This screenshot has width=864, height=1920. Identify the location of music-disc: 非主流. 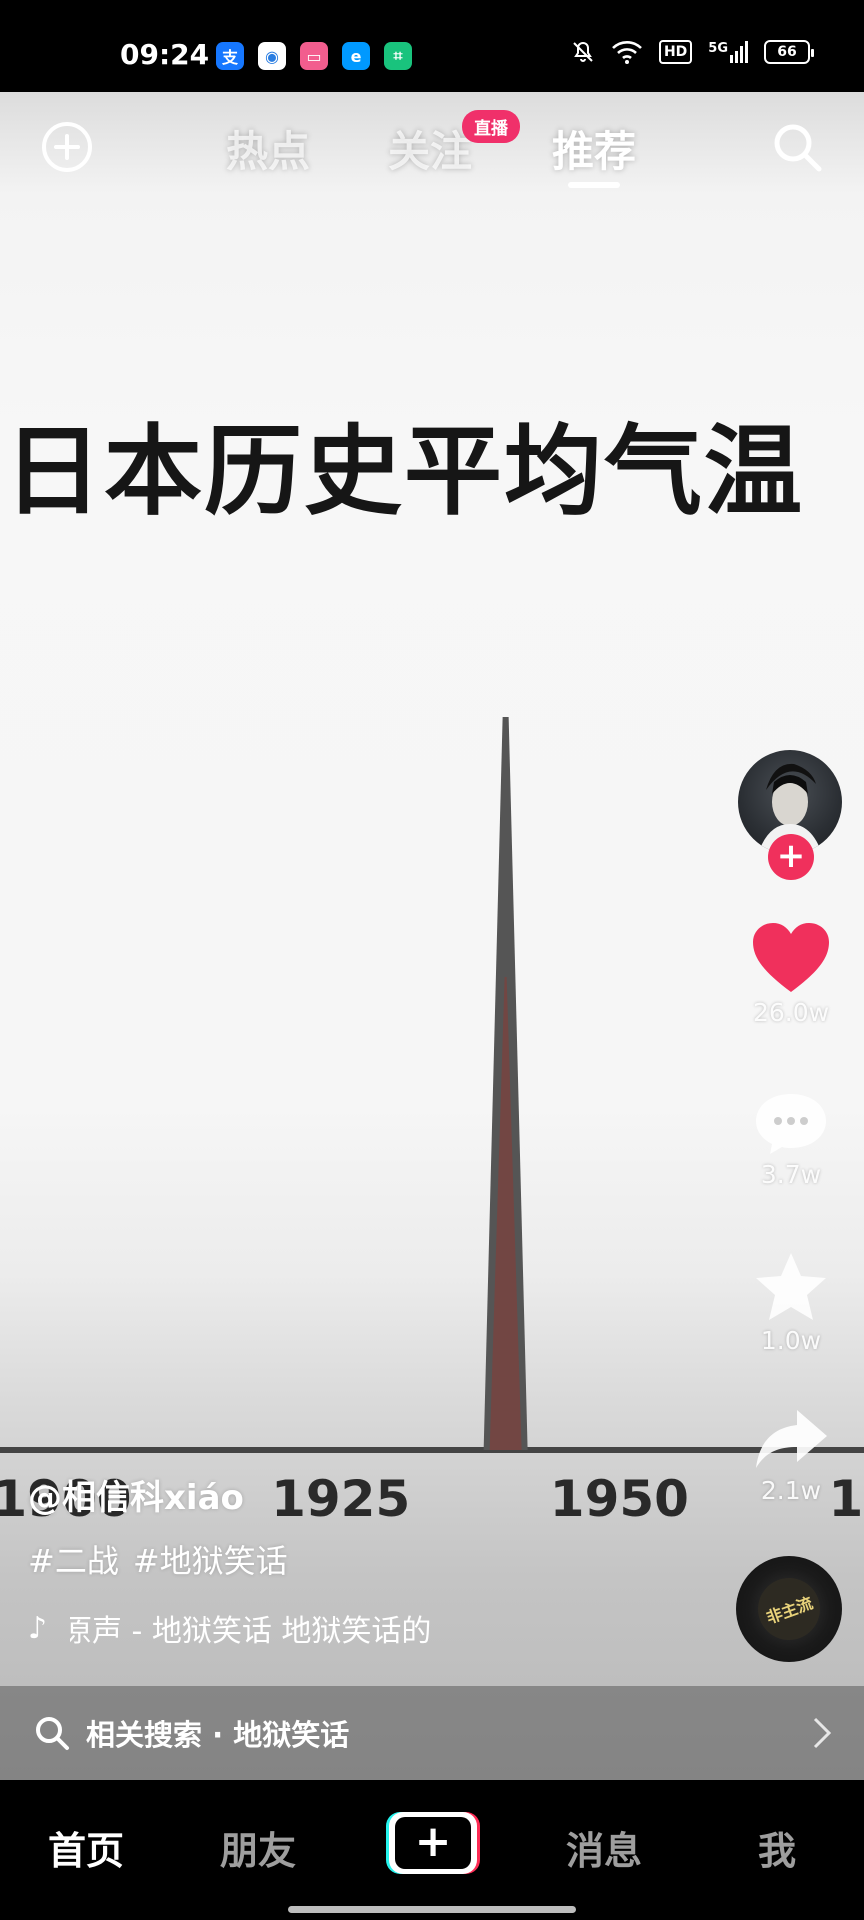
(789, 1609).